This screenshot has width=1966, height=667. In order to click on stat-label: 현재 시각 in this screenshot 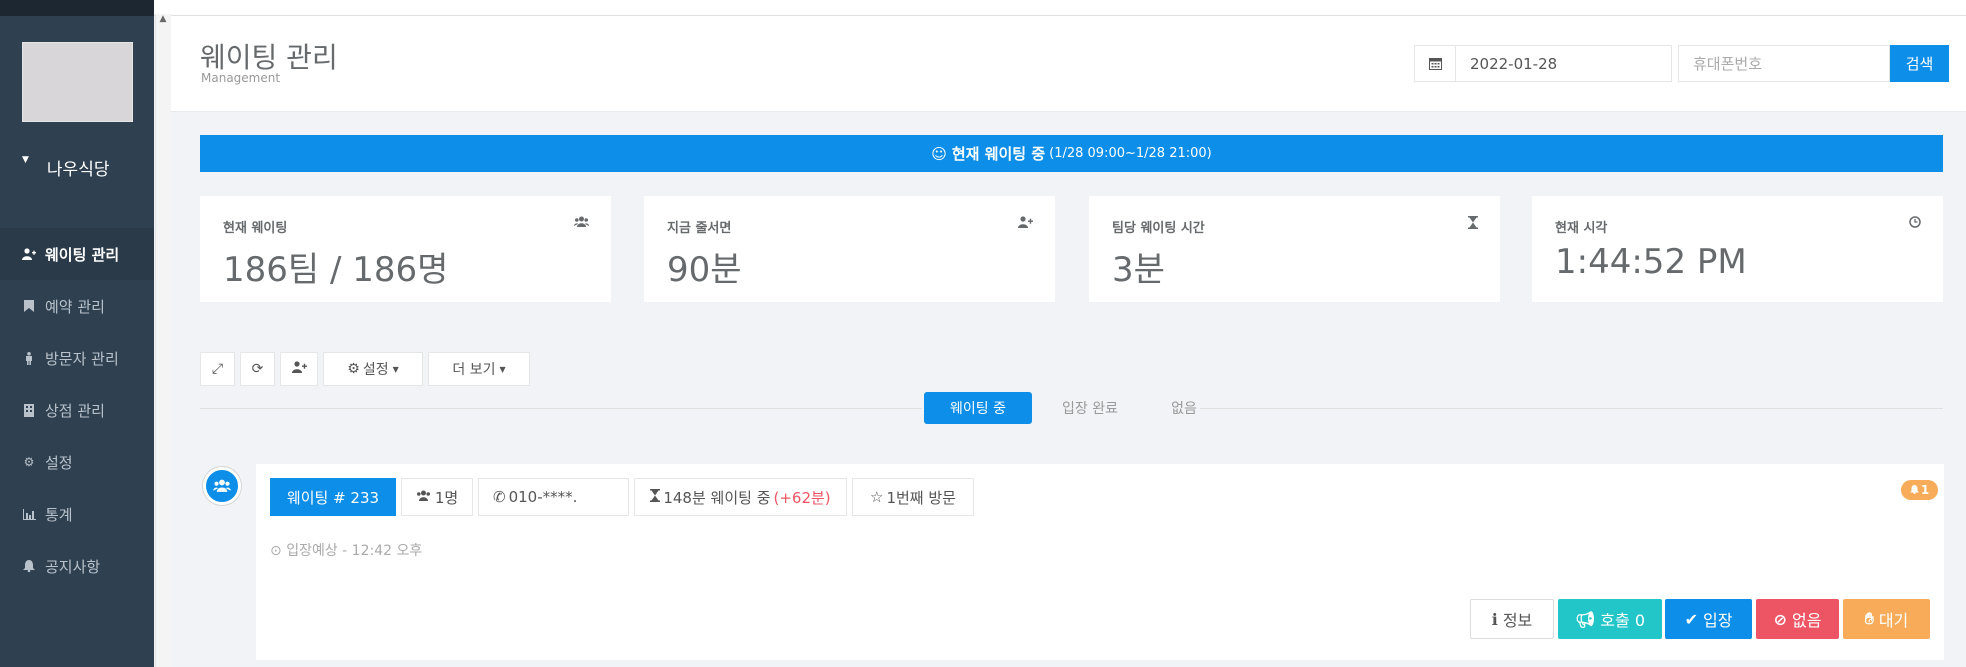, I will do `click(1581, 228)`.